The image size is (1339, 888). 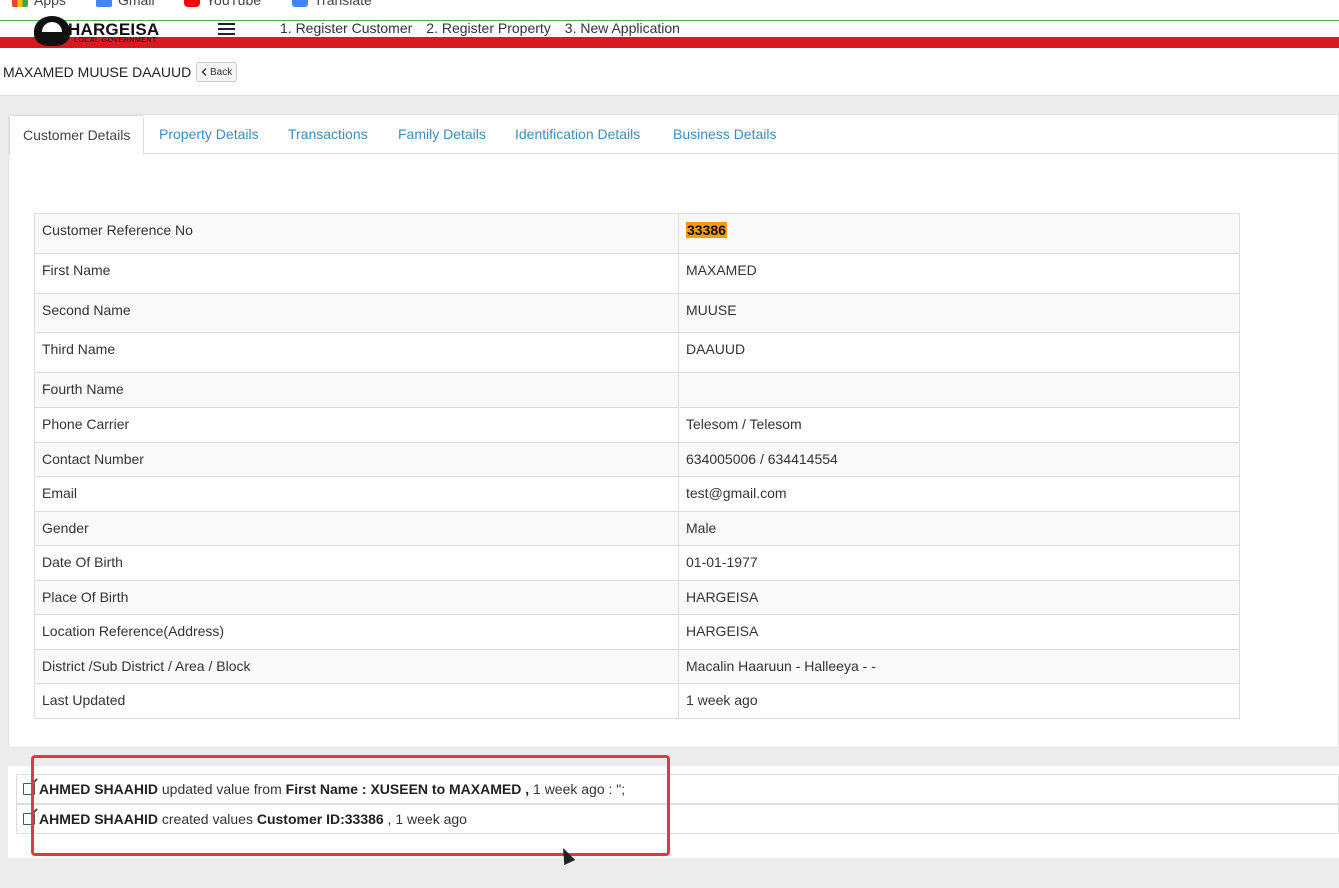 I want to click on bookmark-youtube: YouTube, so click(x=222, y=4).